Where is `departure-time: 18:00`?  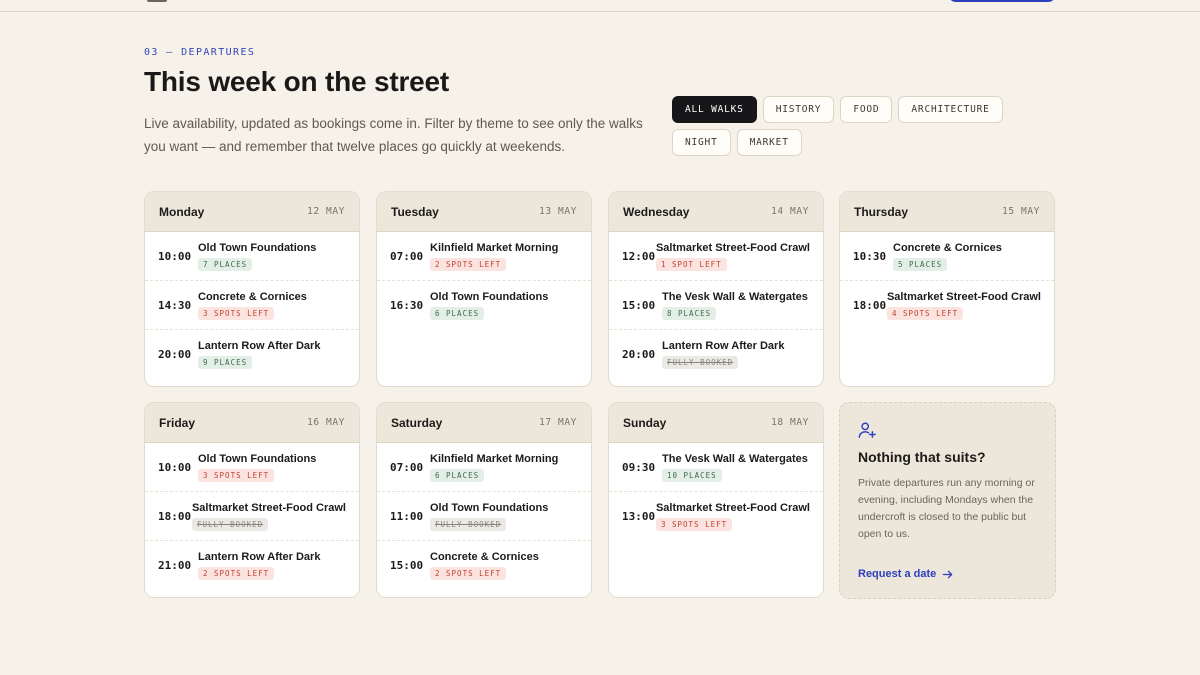
departure-time: 18:00 is located at coordinates (175, 516).